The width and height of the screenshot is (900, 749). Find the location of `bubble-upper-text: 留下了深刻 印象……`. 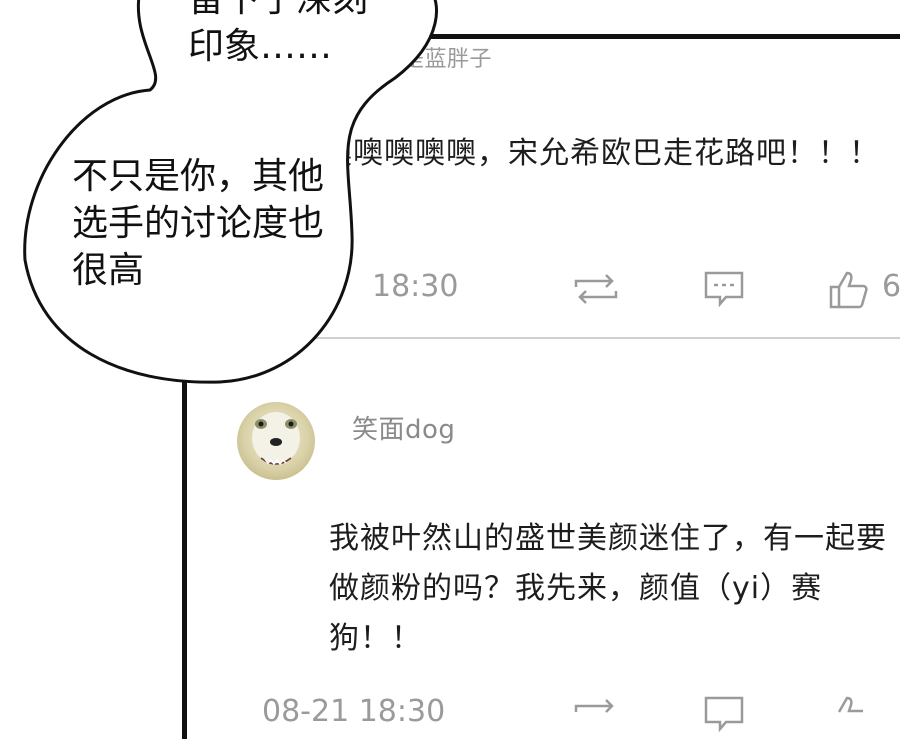

bubble-upper-text: 留下了深刻 印象…… is located at coordinates (303, 35).